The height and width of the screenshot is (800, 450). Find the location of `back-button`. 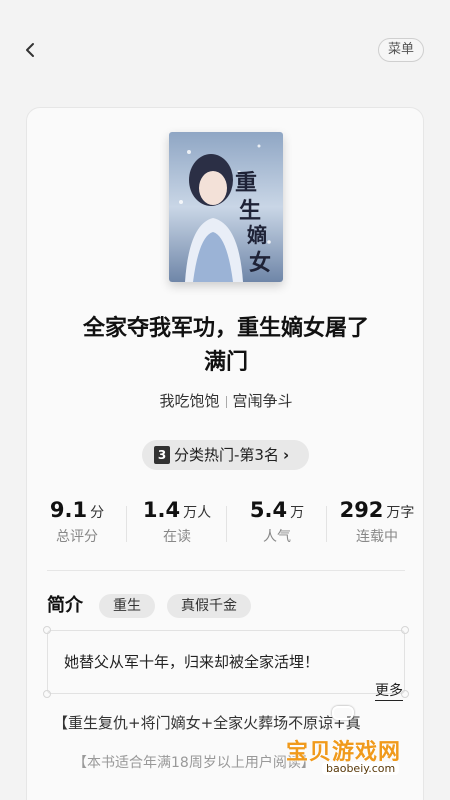

back-button is located at coordinates (30, 50).